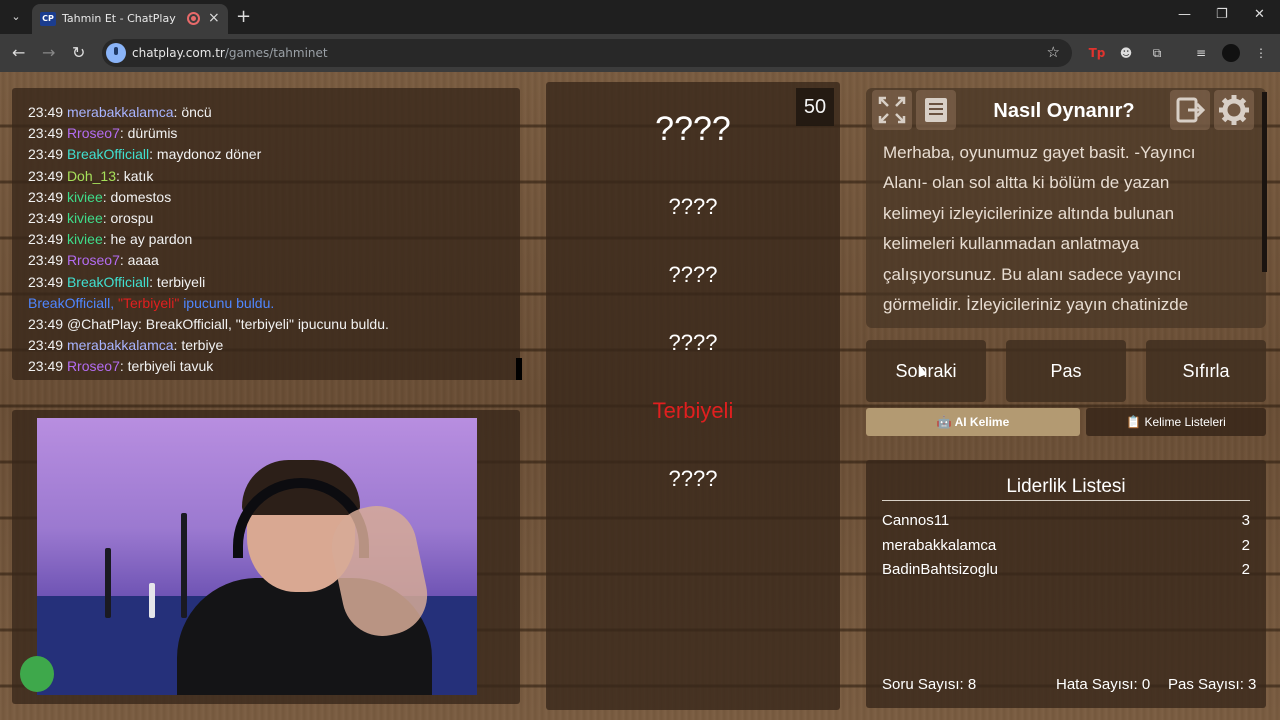  What do you see at coordinates (268, 176) in the screenshot?
I see `chat-message: 23:49 Doh_13: katık` at bounding box center [268, 176].